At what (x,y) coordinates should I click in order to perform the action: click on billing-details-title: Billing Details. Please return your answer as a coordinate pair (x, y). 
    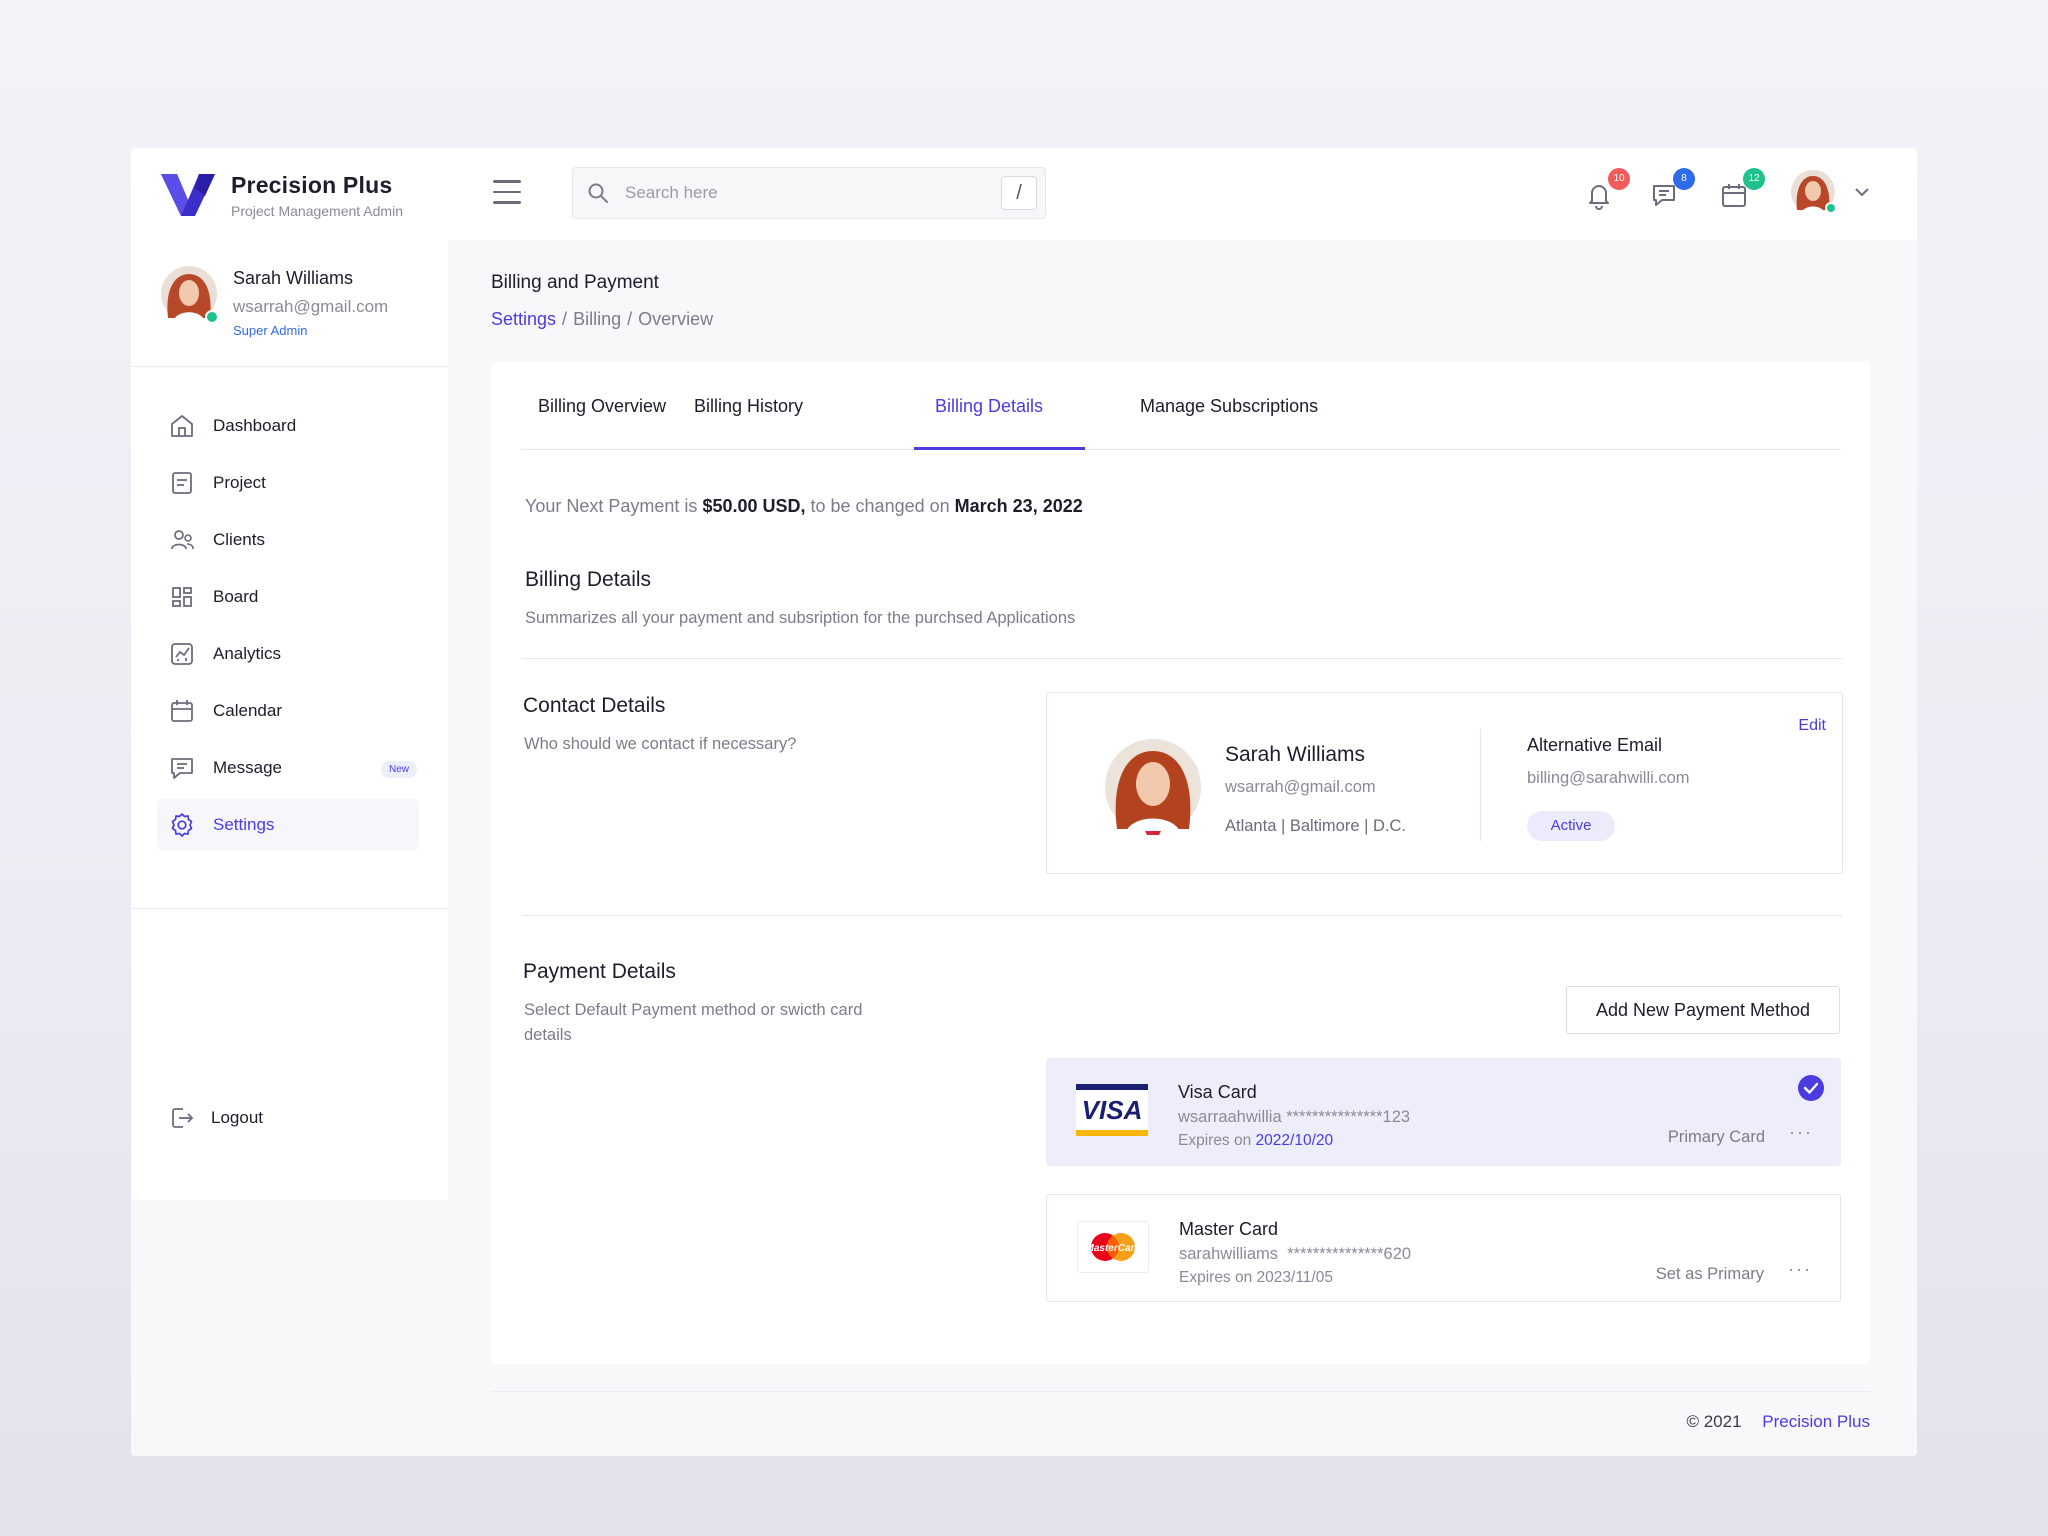
    Looking at the image, I should click on (588, 579).